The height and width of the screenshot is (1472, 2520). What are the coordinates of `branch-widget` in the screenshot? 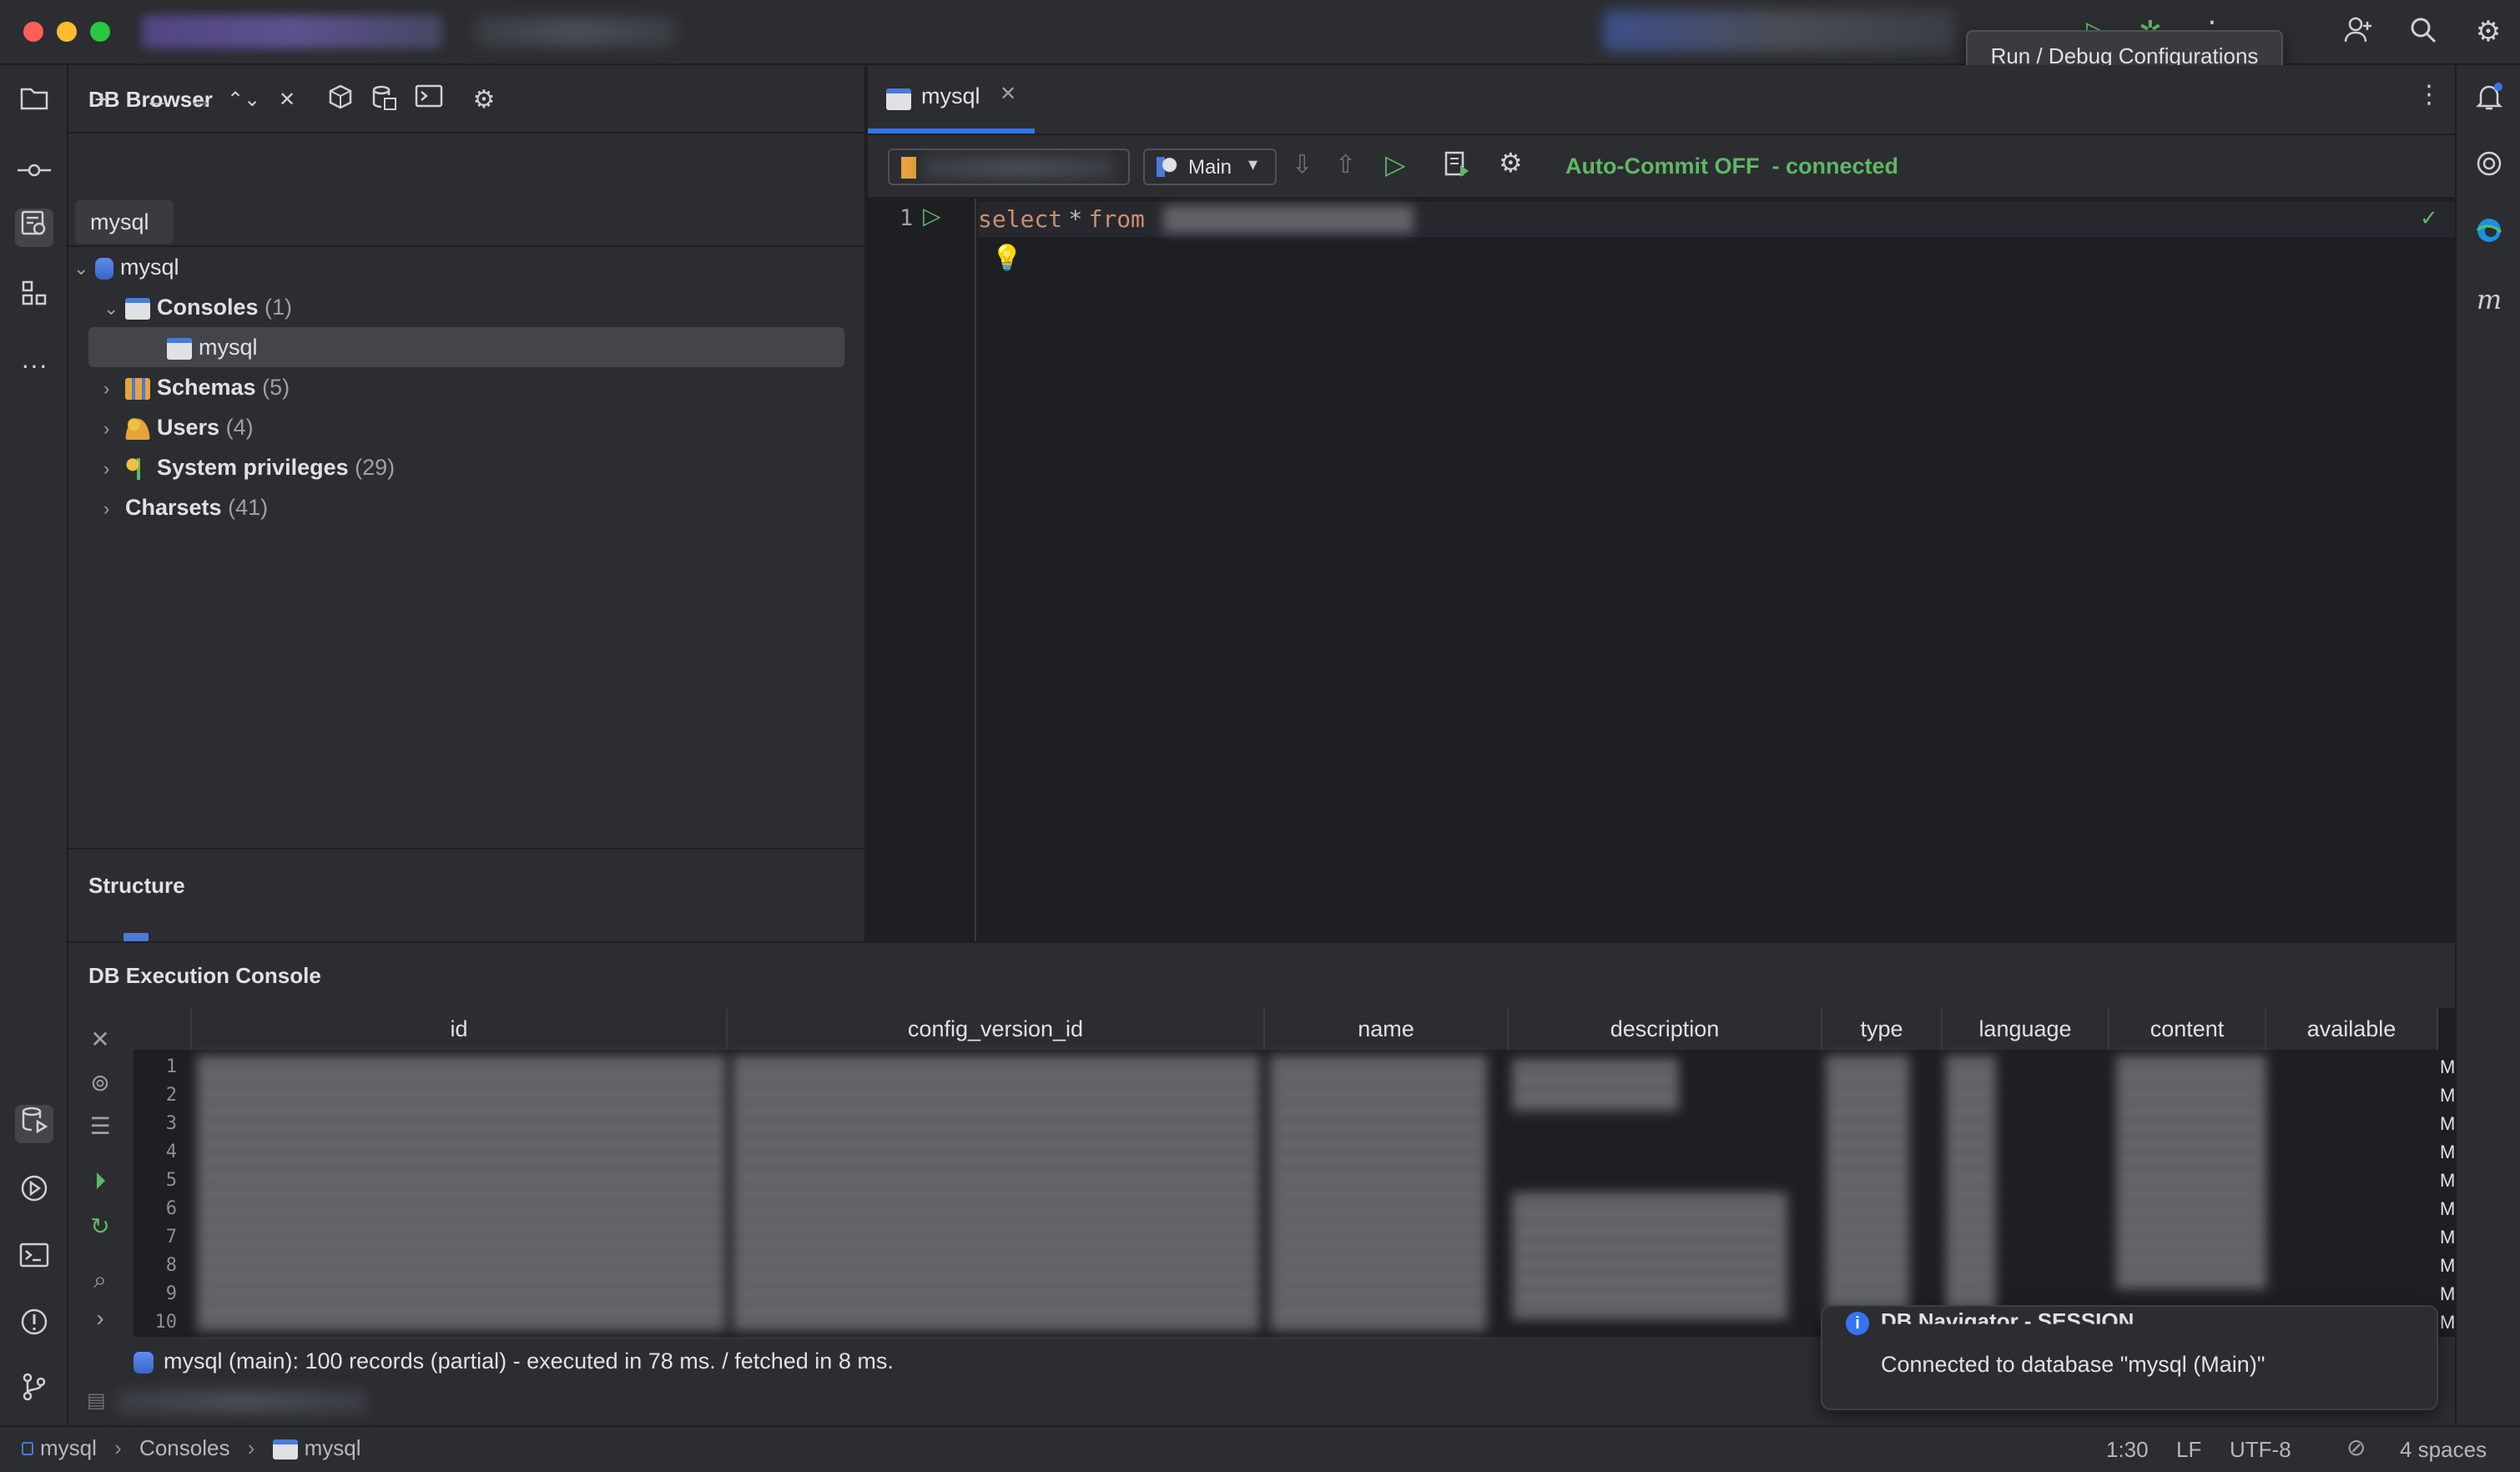 It's located at (576, 32).